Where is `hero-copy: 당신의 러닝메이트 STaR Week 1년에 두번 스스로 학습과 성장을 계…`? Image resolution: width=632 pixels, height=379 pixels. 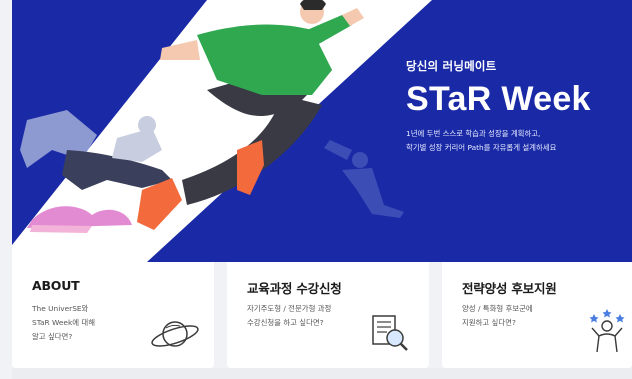 hero-copy: 당신의 러닝메이트 STaR Week 1년에 두번 스스로 학습과 성장을 계… is located at coordinates (498, 106).